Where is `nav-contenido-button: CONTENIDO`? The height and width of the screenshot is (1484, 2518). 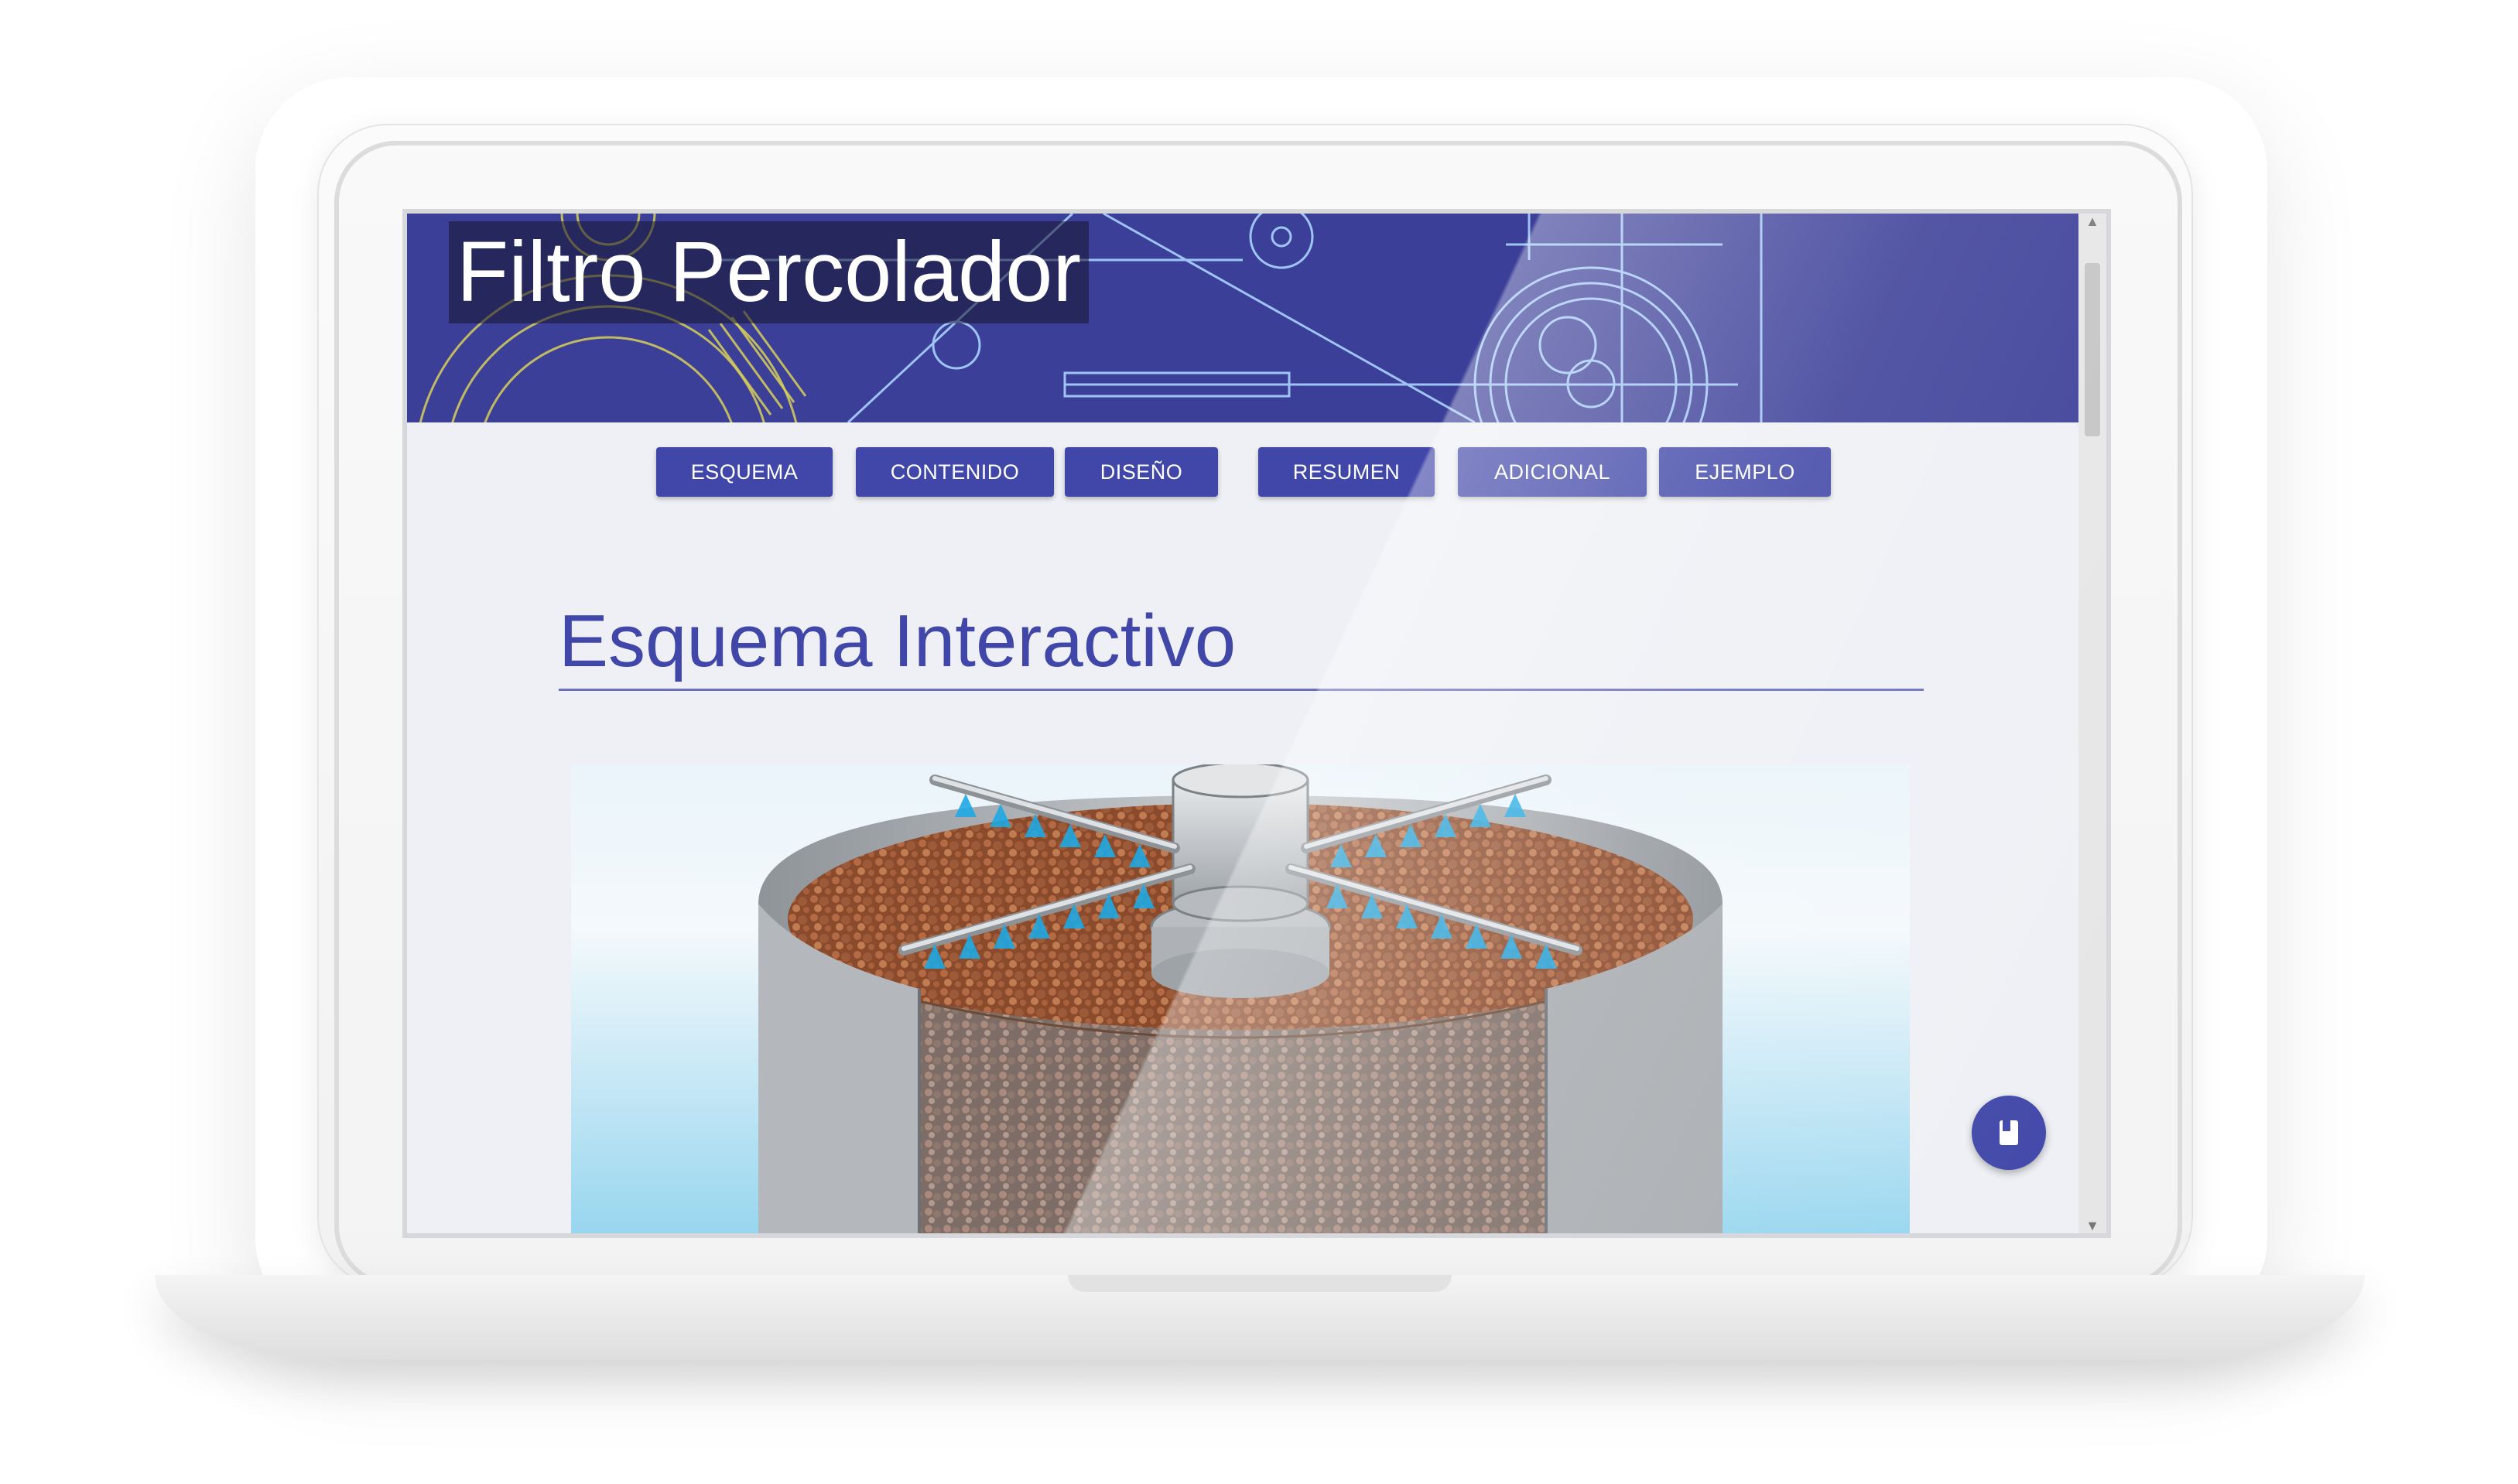 nav-contenido-button: CONTENIDO is located at coordinates (955, 472).